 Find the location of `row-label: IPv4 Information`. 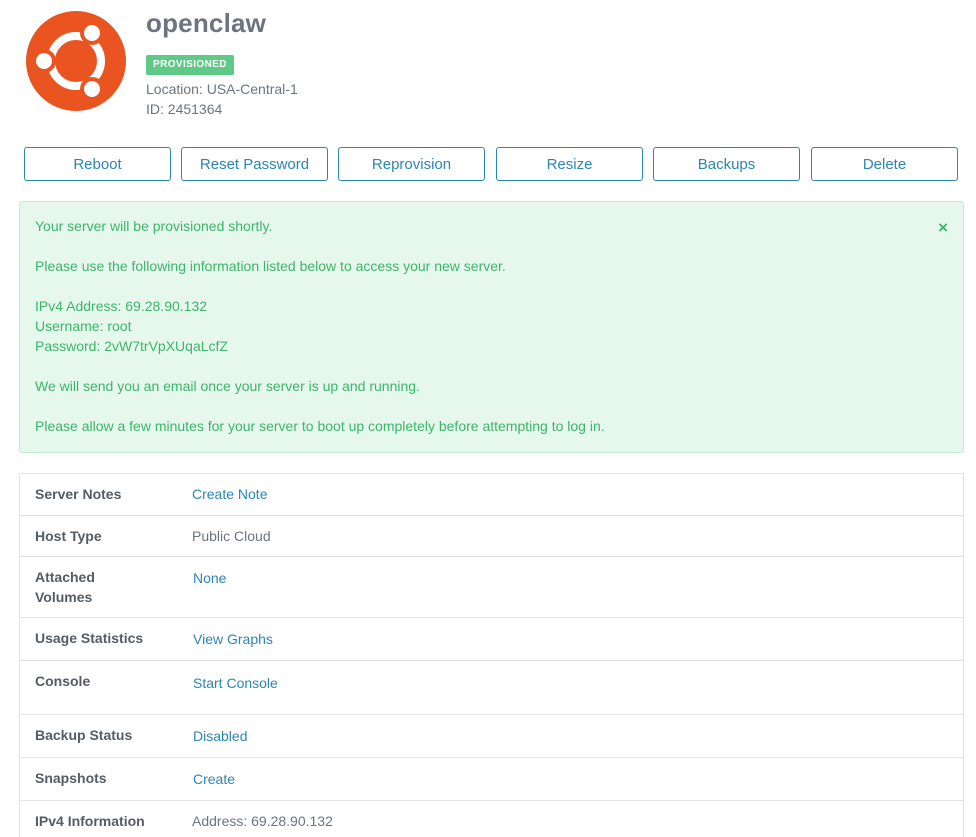

row-label: IPv4 Information is located at coordinates (90, 821).